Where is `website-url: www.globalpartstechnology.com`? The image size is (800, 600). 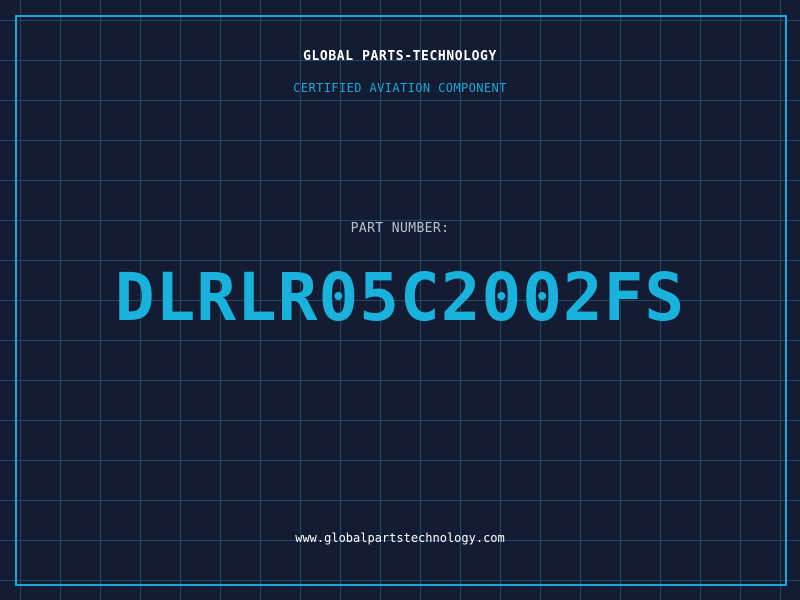 website-url: www.globalpartstechnology.com is located at coordinates (400, 538).